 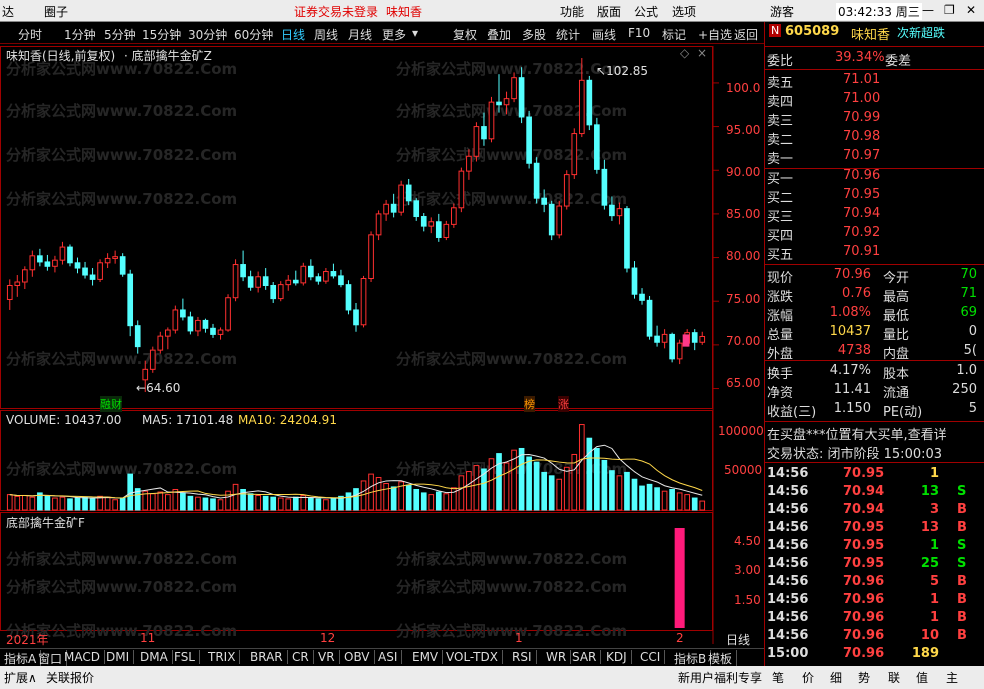 What do you see at coordinates (84, 657) in the screenshot?
I see `indicator-tab: MACD` at bounding box center [84, 657].